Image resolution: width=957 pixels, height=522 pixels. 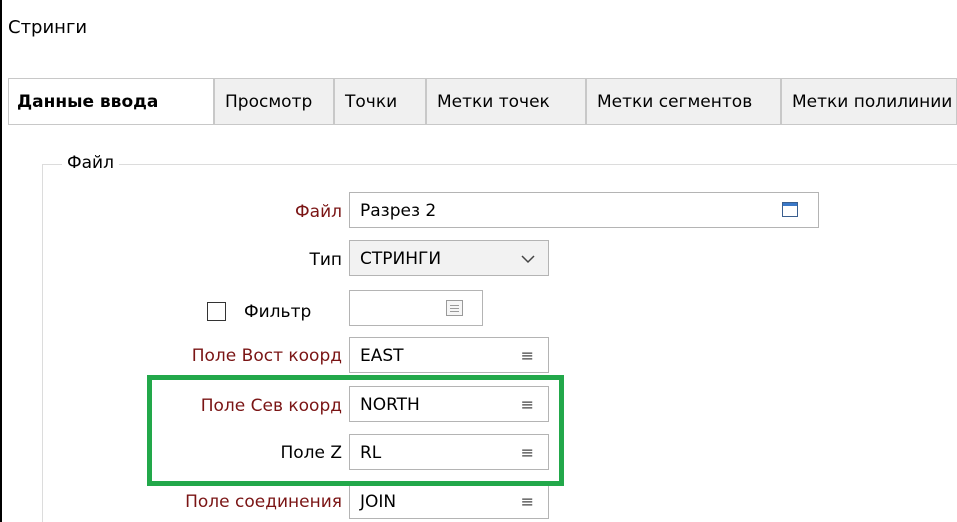 What do you see at coordinates (528, 259) in the screenshot?
I see `chevron-down-icon` at bounding box center [528, 259].